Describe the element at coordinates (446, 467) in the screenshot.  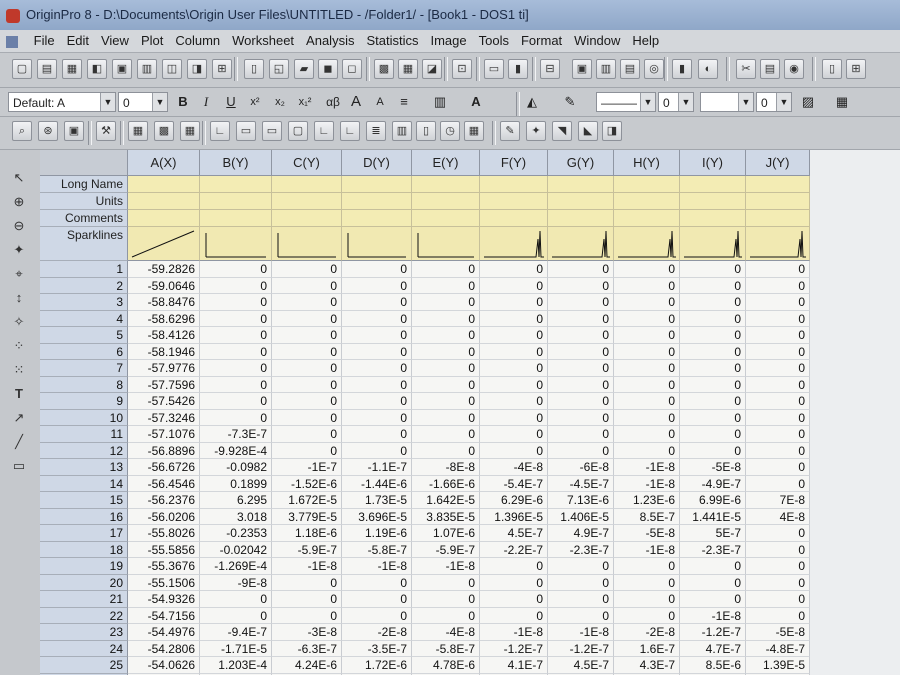
I see `data-cell: -8E-8` at that location.